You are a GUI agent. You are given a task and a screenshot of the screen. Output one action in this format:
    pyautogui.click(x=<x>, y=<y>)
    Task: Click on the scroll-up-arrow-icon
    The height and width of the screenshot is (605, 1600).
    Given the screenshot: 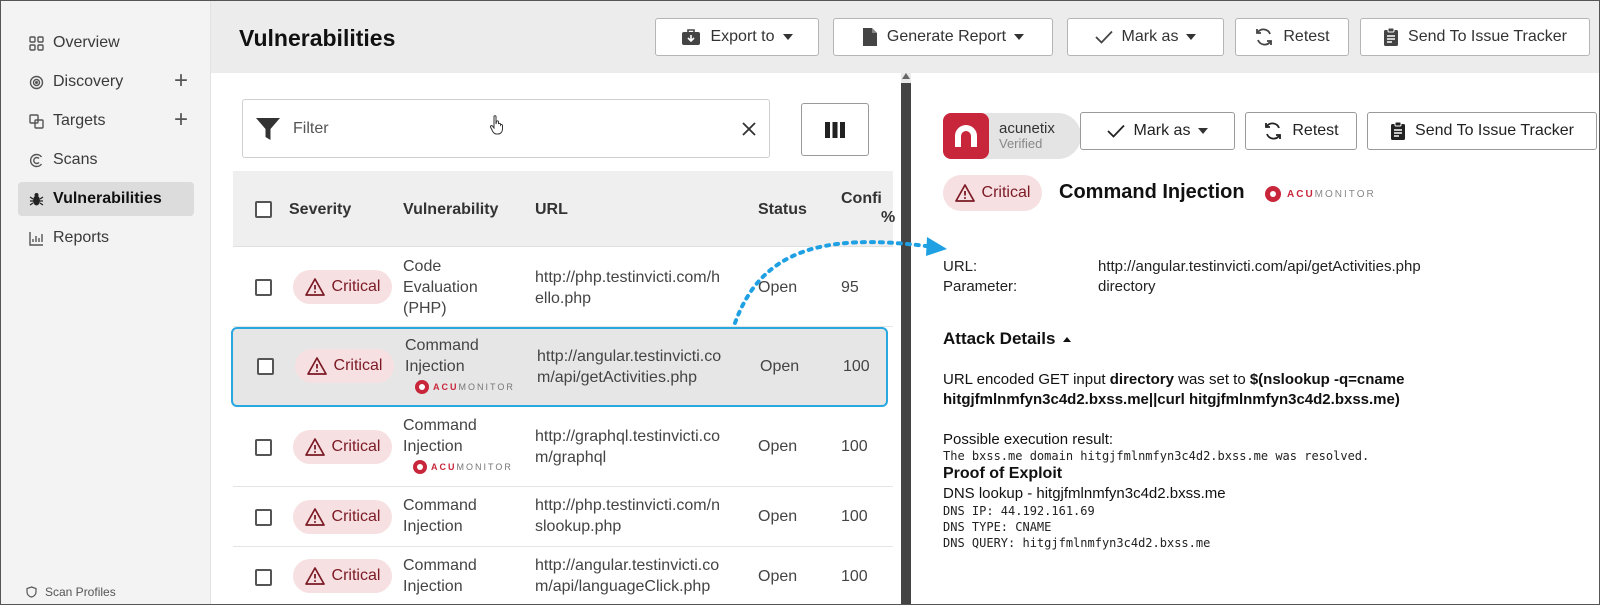 What is the action you would take?
    pyautogui.click(x=906, y=76)
    